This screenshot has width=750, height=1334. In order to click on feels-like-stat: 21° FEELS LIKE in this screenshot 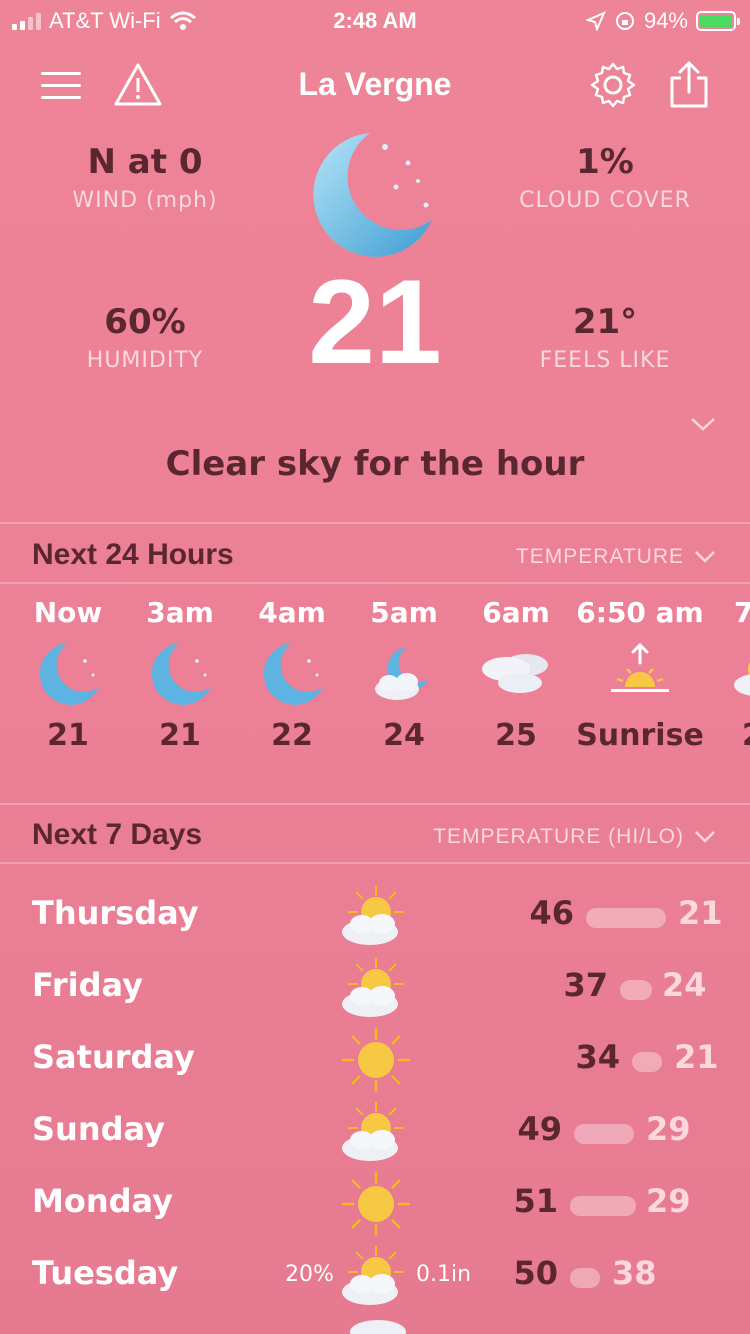, I will do `click(605, 337)`.